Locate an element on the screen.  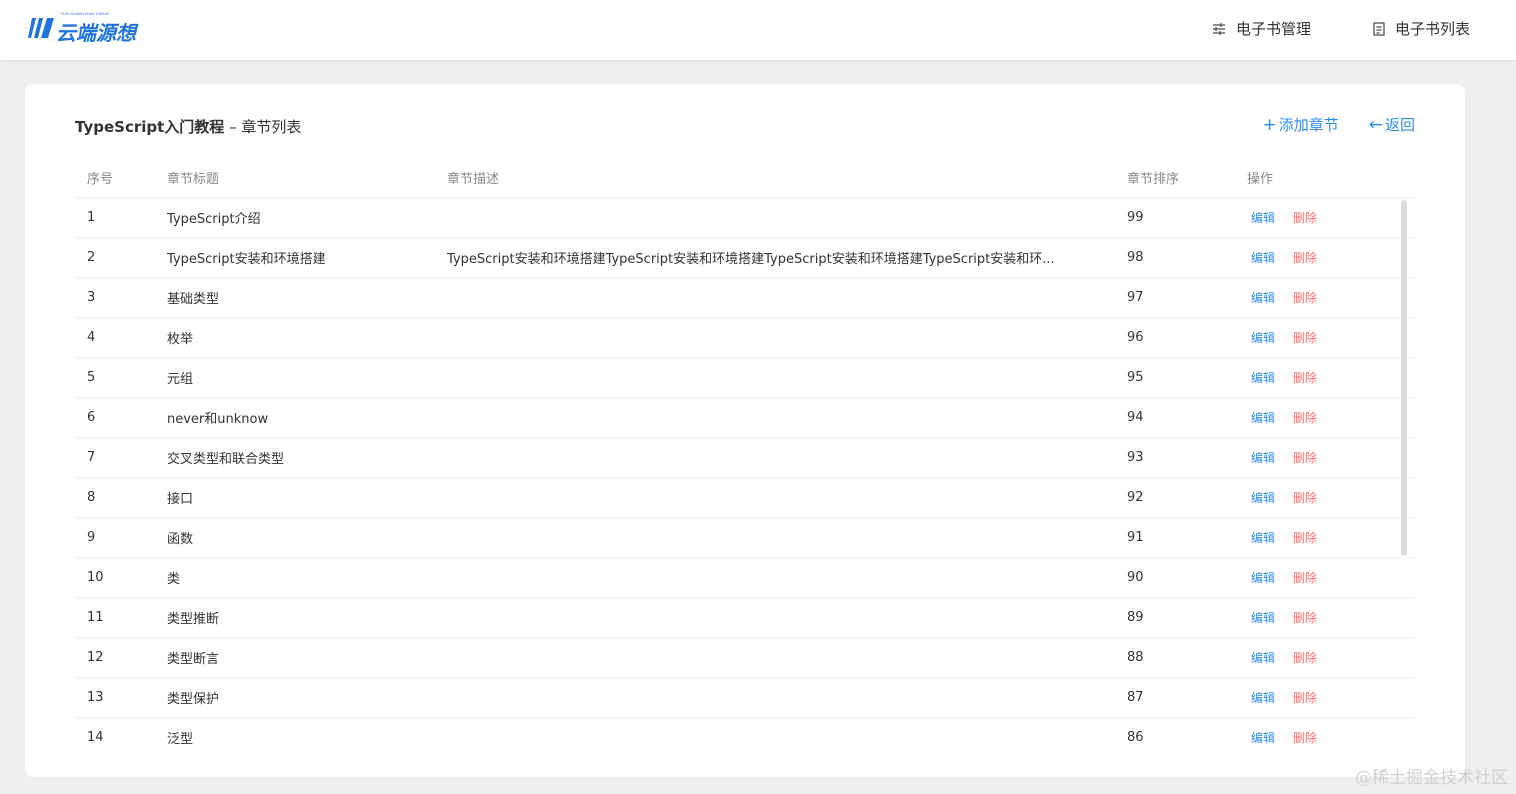
cell-title: 元组 is located at coordinates (180, 379).